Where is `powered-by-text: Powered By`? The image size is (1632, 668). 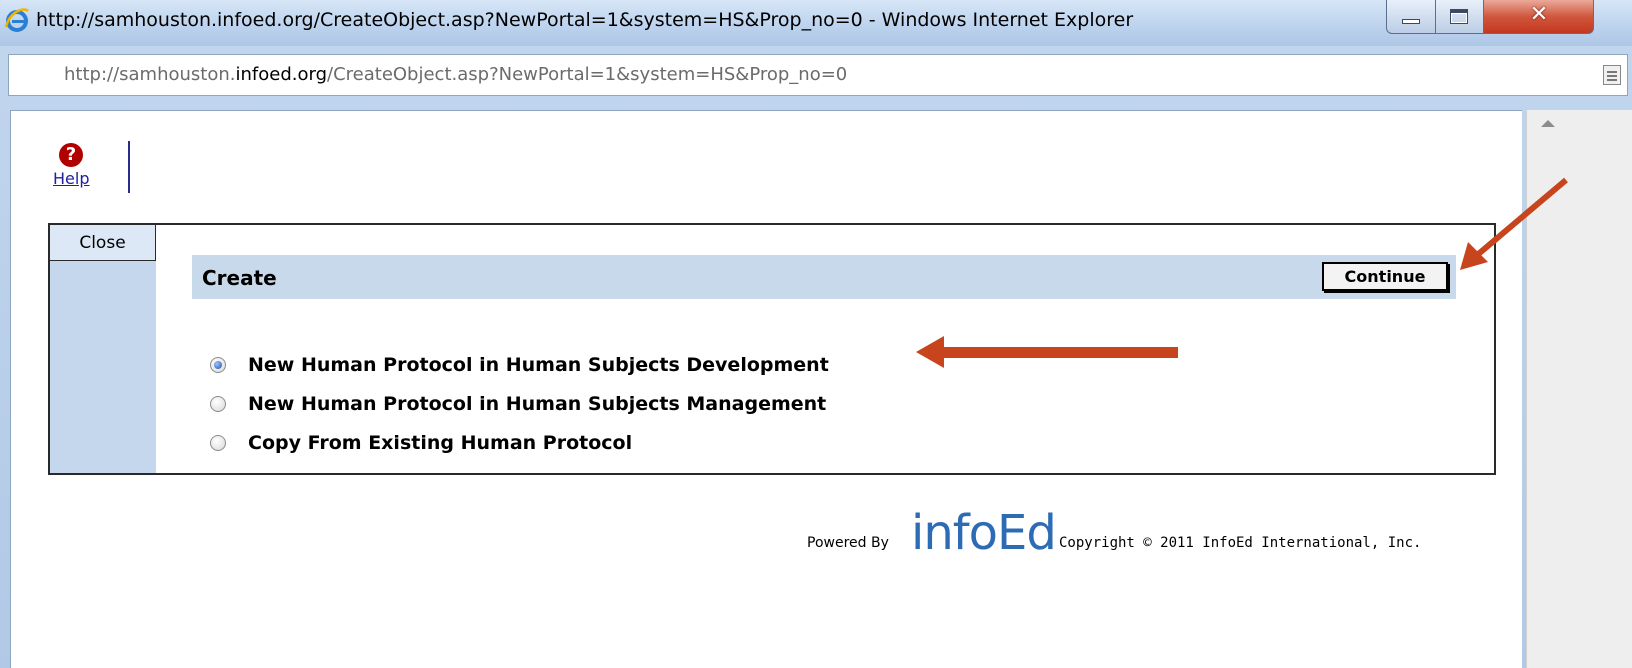
powered-by-text: Powered By is located at coordinates (848, 543).